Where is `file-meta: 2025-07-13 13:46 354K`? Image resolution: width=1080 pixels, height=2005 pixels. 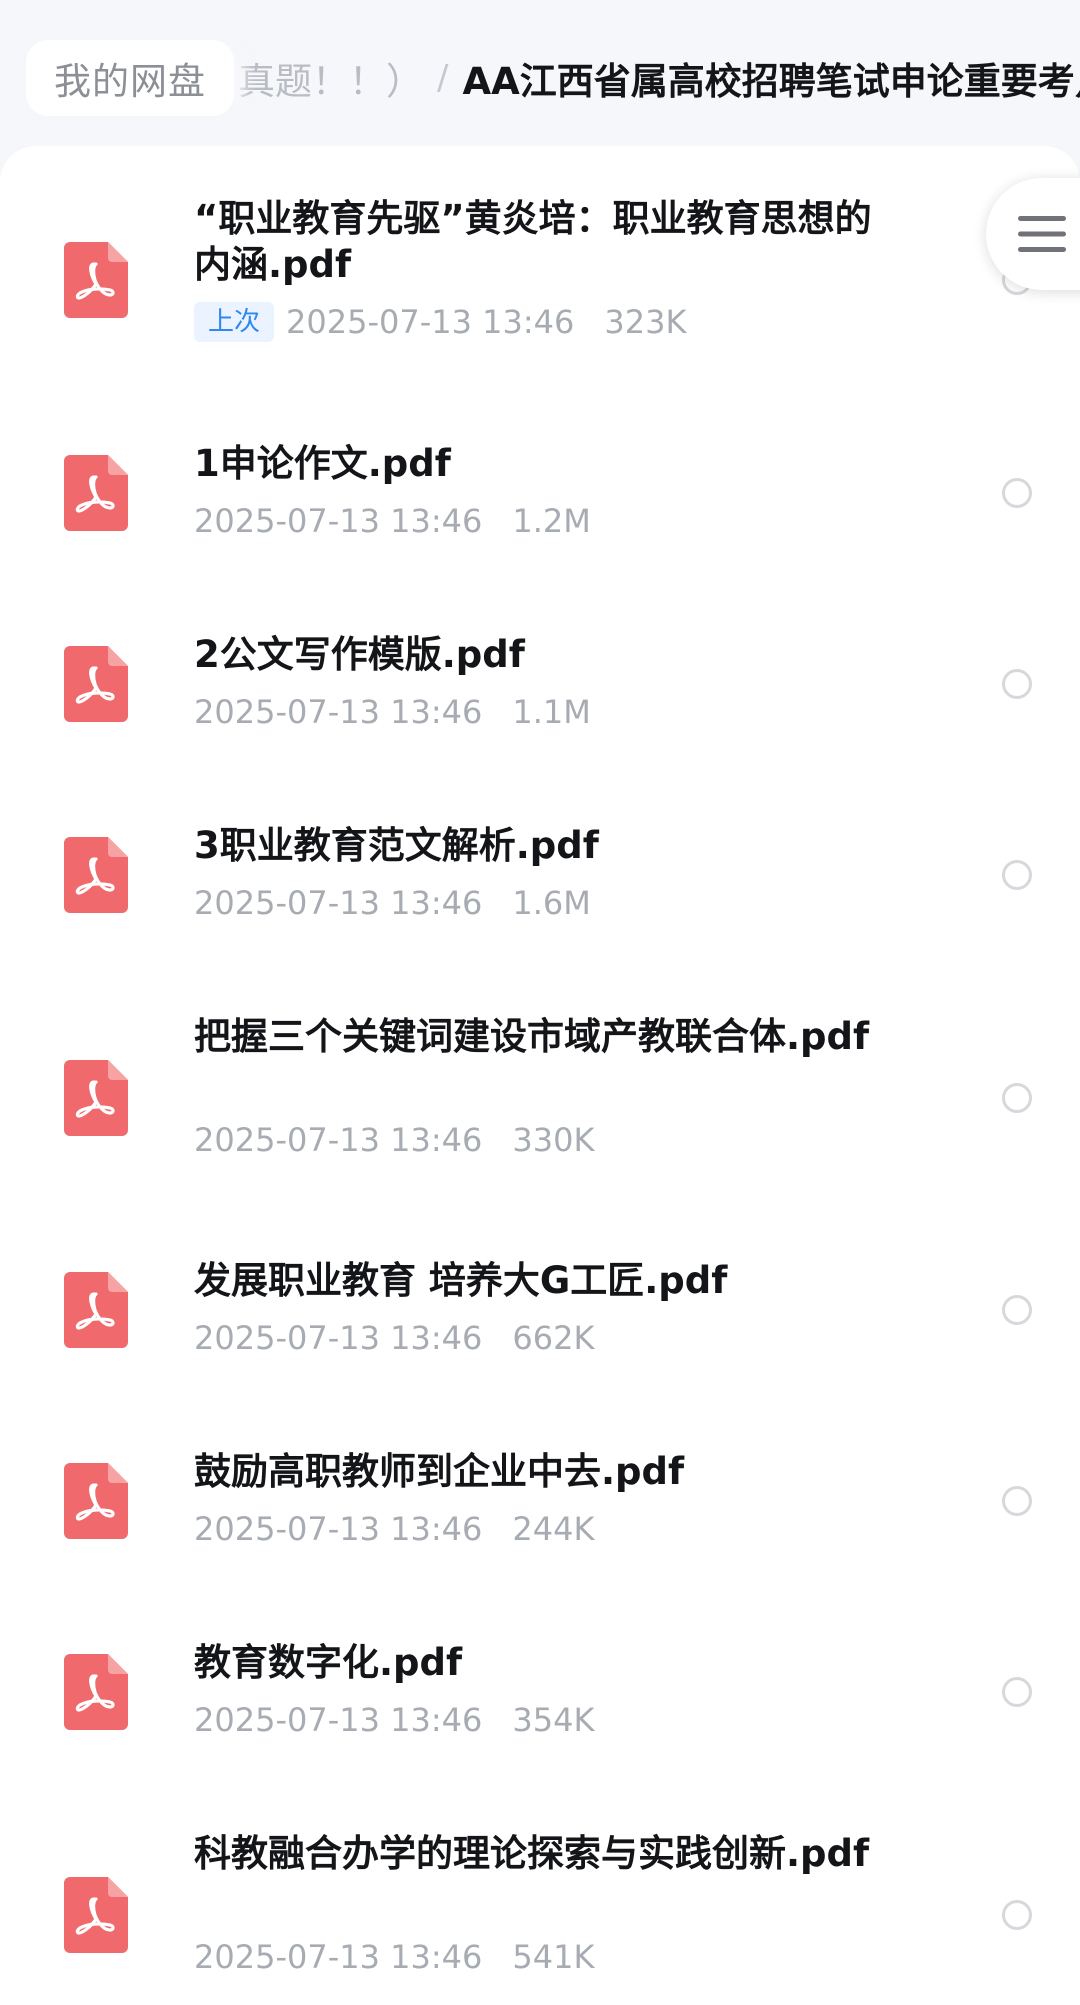
file-meta: 2025-07-13 13:46 354K is located at coordinates (394, 1720).